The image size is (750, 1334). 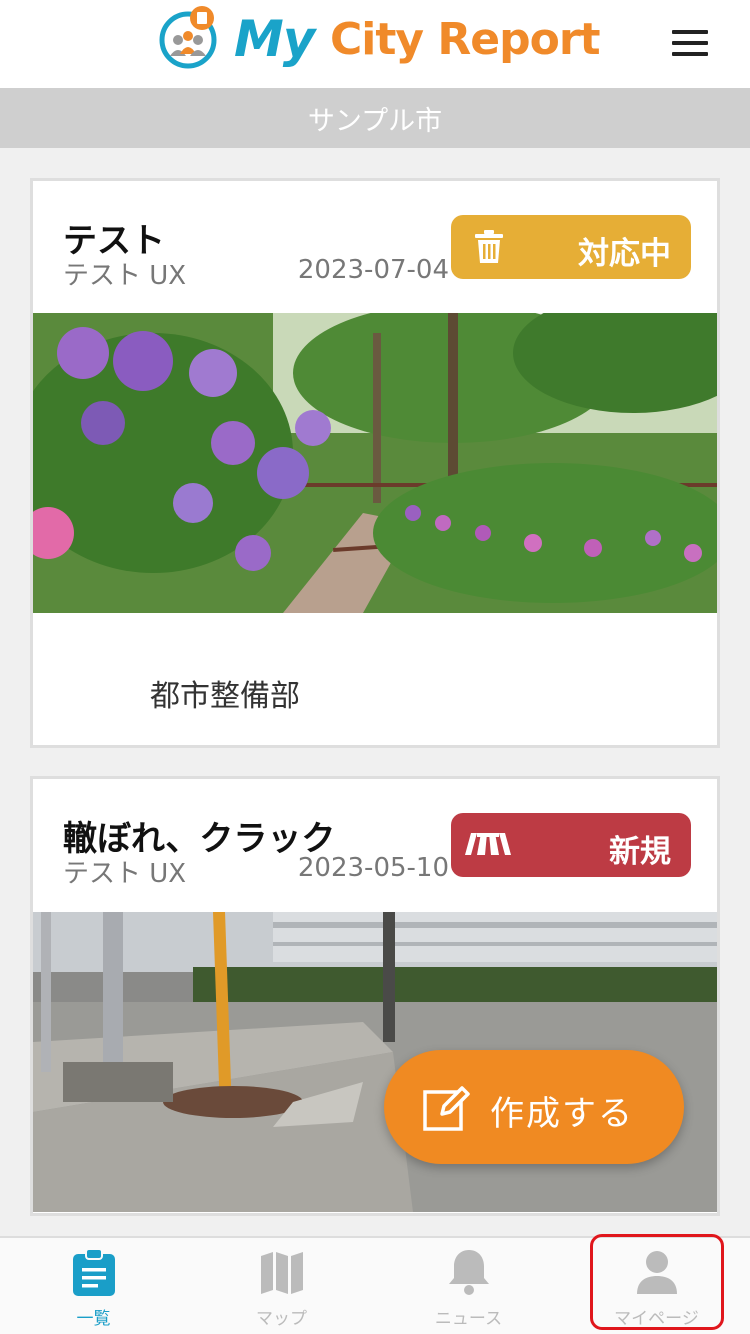 What do you see at coordinates (446, 1108) in the screenshot?
I see `edit-icon` at bounding box center [446, 1108].